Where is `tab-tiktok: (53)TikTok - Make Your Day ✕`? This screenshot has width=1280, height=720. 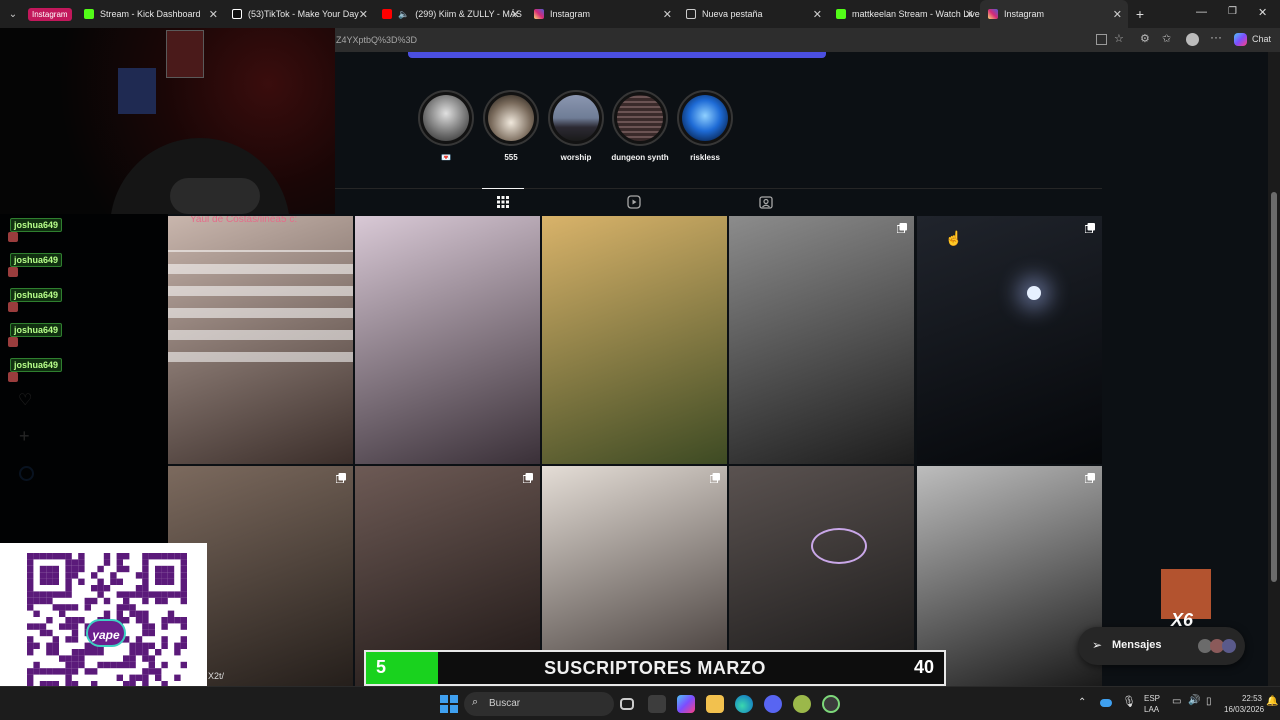 tab-tiktok: (53)TikTok - Make Your Day ✕ is located at coordinates (299, 14).